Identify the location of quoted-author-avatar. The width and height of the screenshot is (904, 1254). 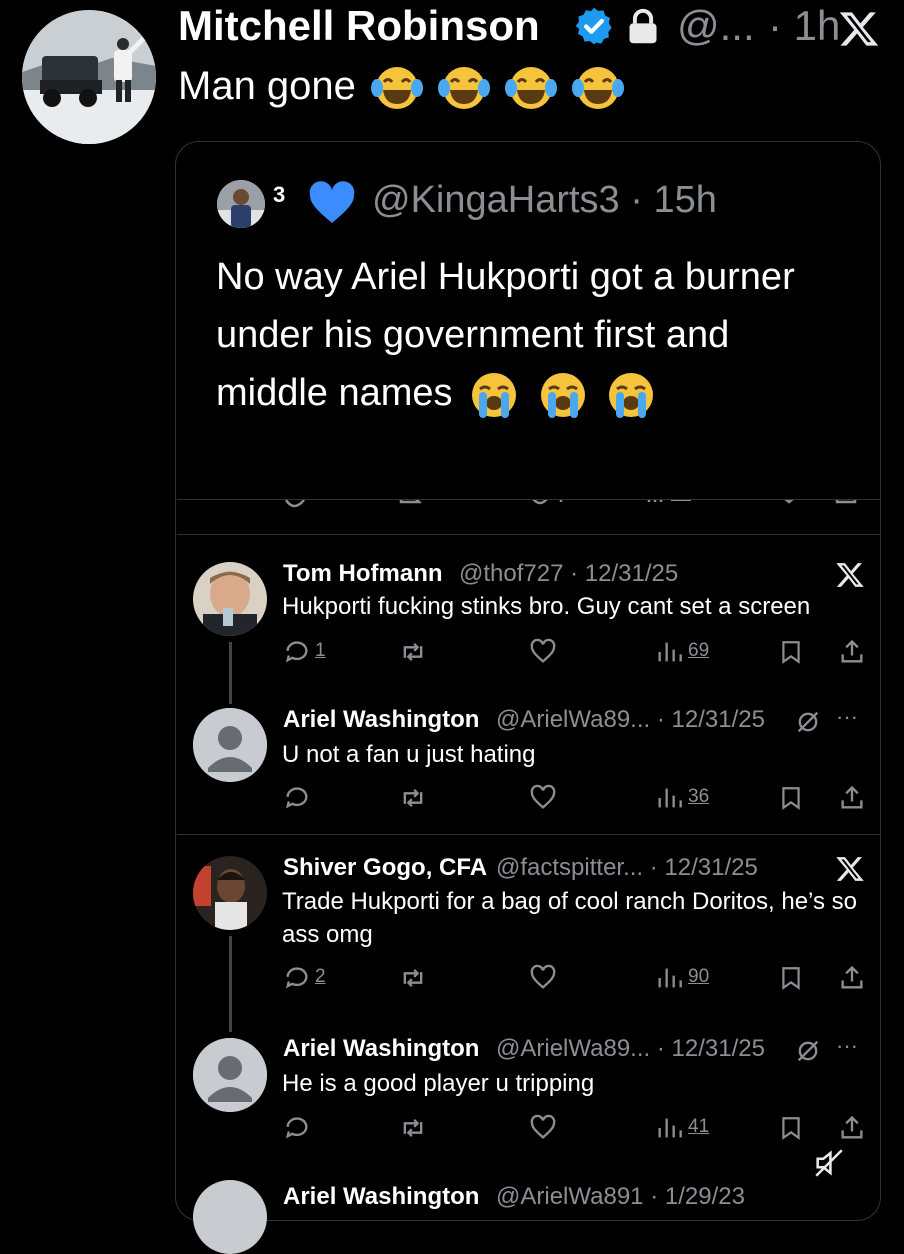
(241, 204).